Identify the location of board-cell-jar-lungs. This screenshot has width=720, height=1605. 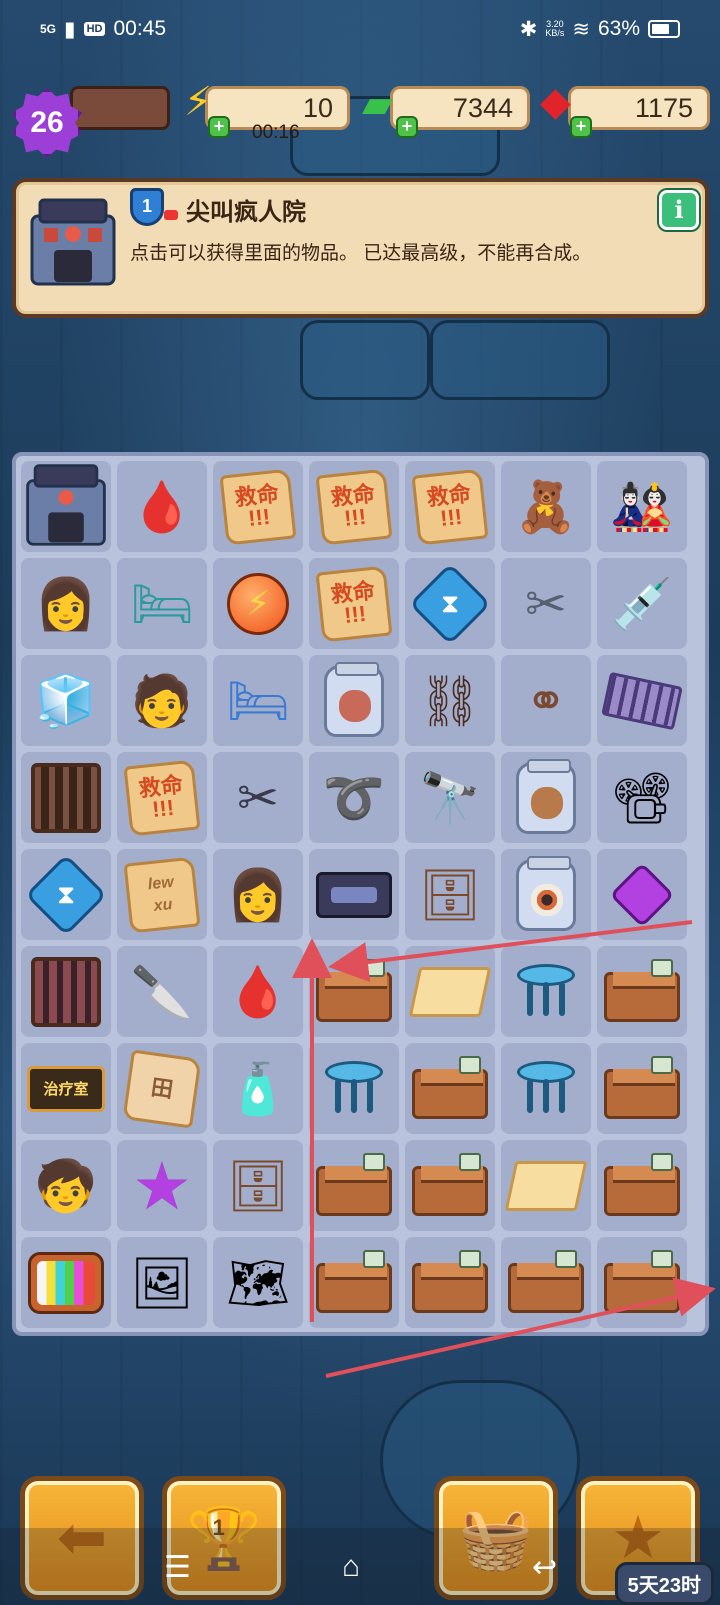
(354, 700).